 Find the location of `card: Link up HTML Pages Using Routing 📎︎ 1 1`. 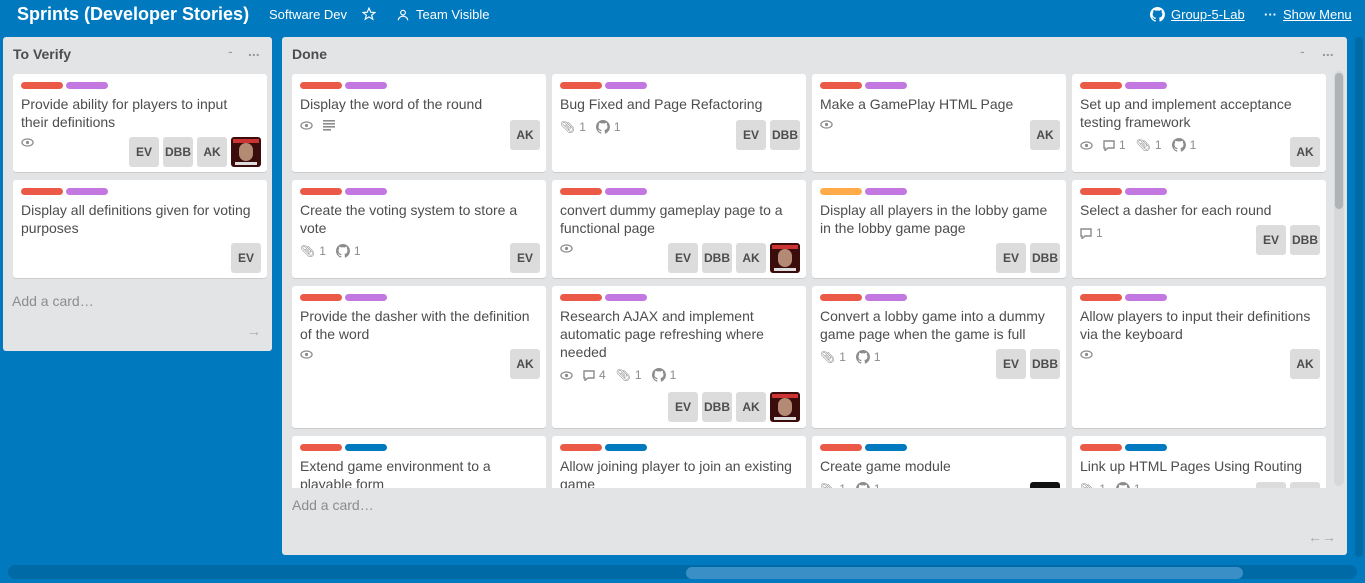

card: Link up HTML Pages Using Routing 📎︎ 1 1 is located at coordinates (1199, 462).